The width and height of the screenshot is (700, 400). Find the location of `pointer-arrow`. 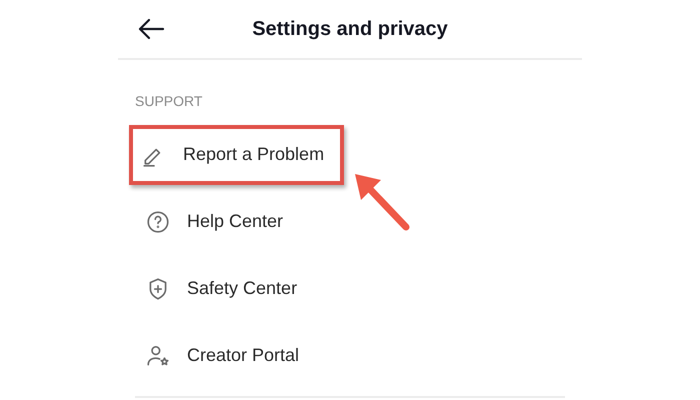

pointer-arrow is located at coordinates (382, 202).